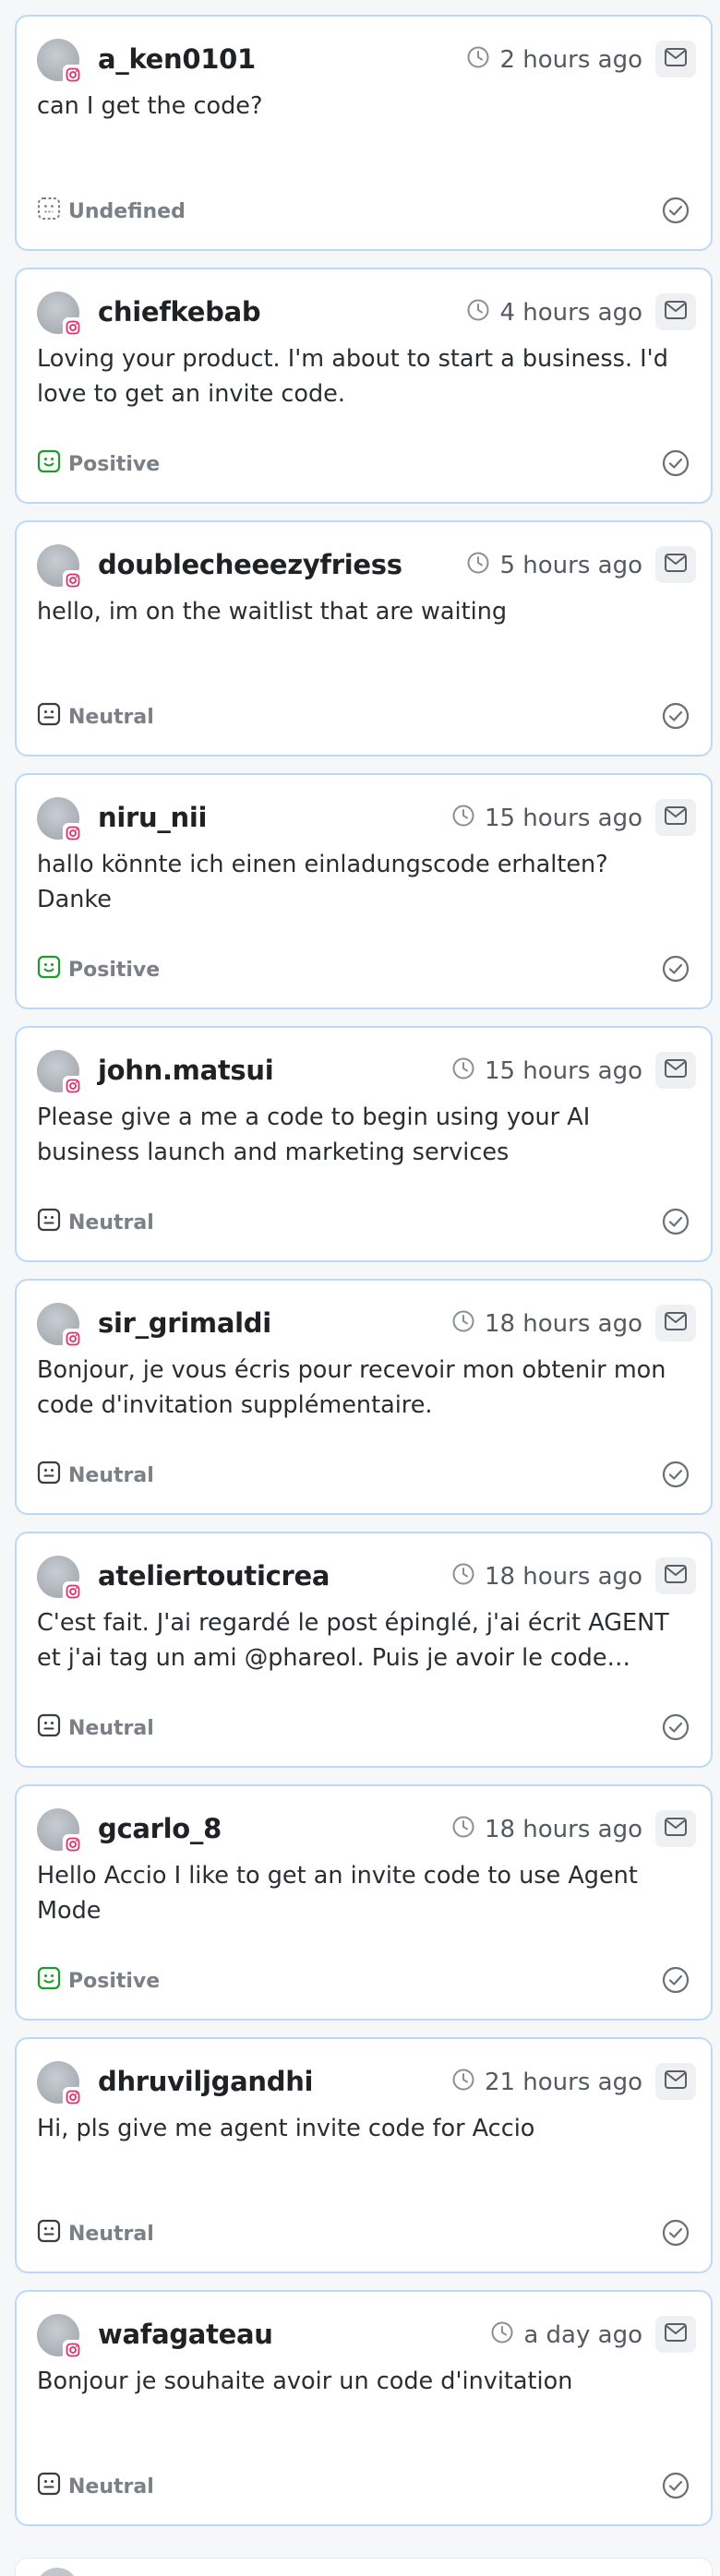  Describe the element at coordinates (160, 1829) in the screenshot. I see `username: gcarlo_8` at that location.